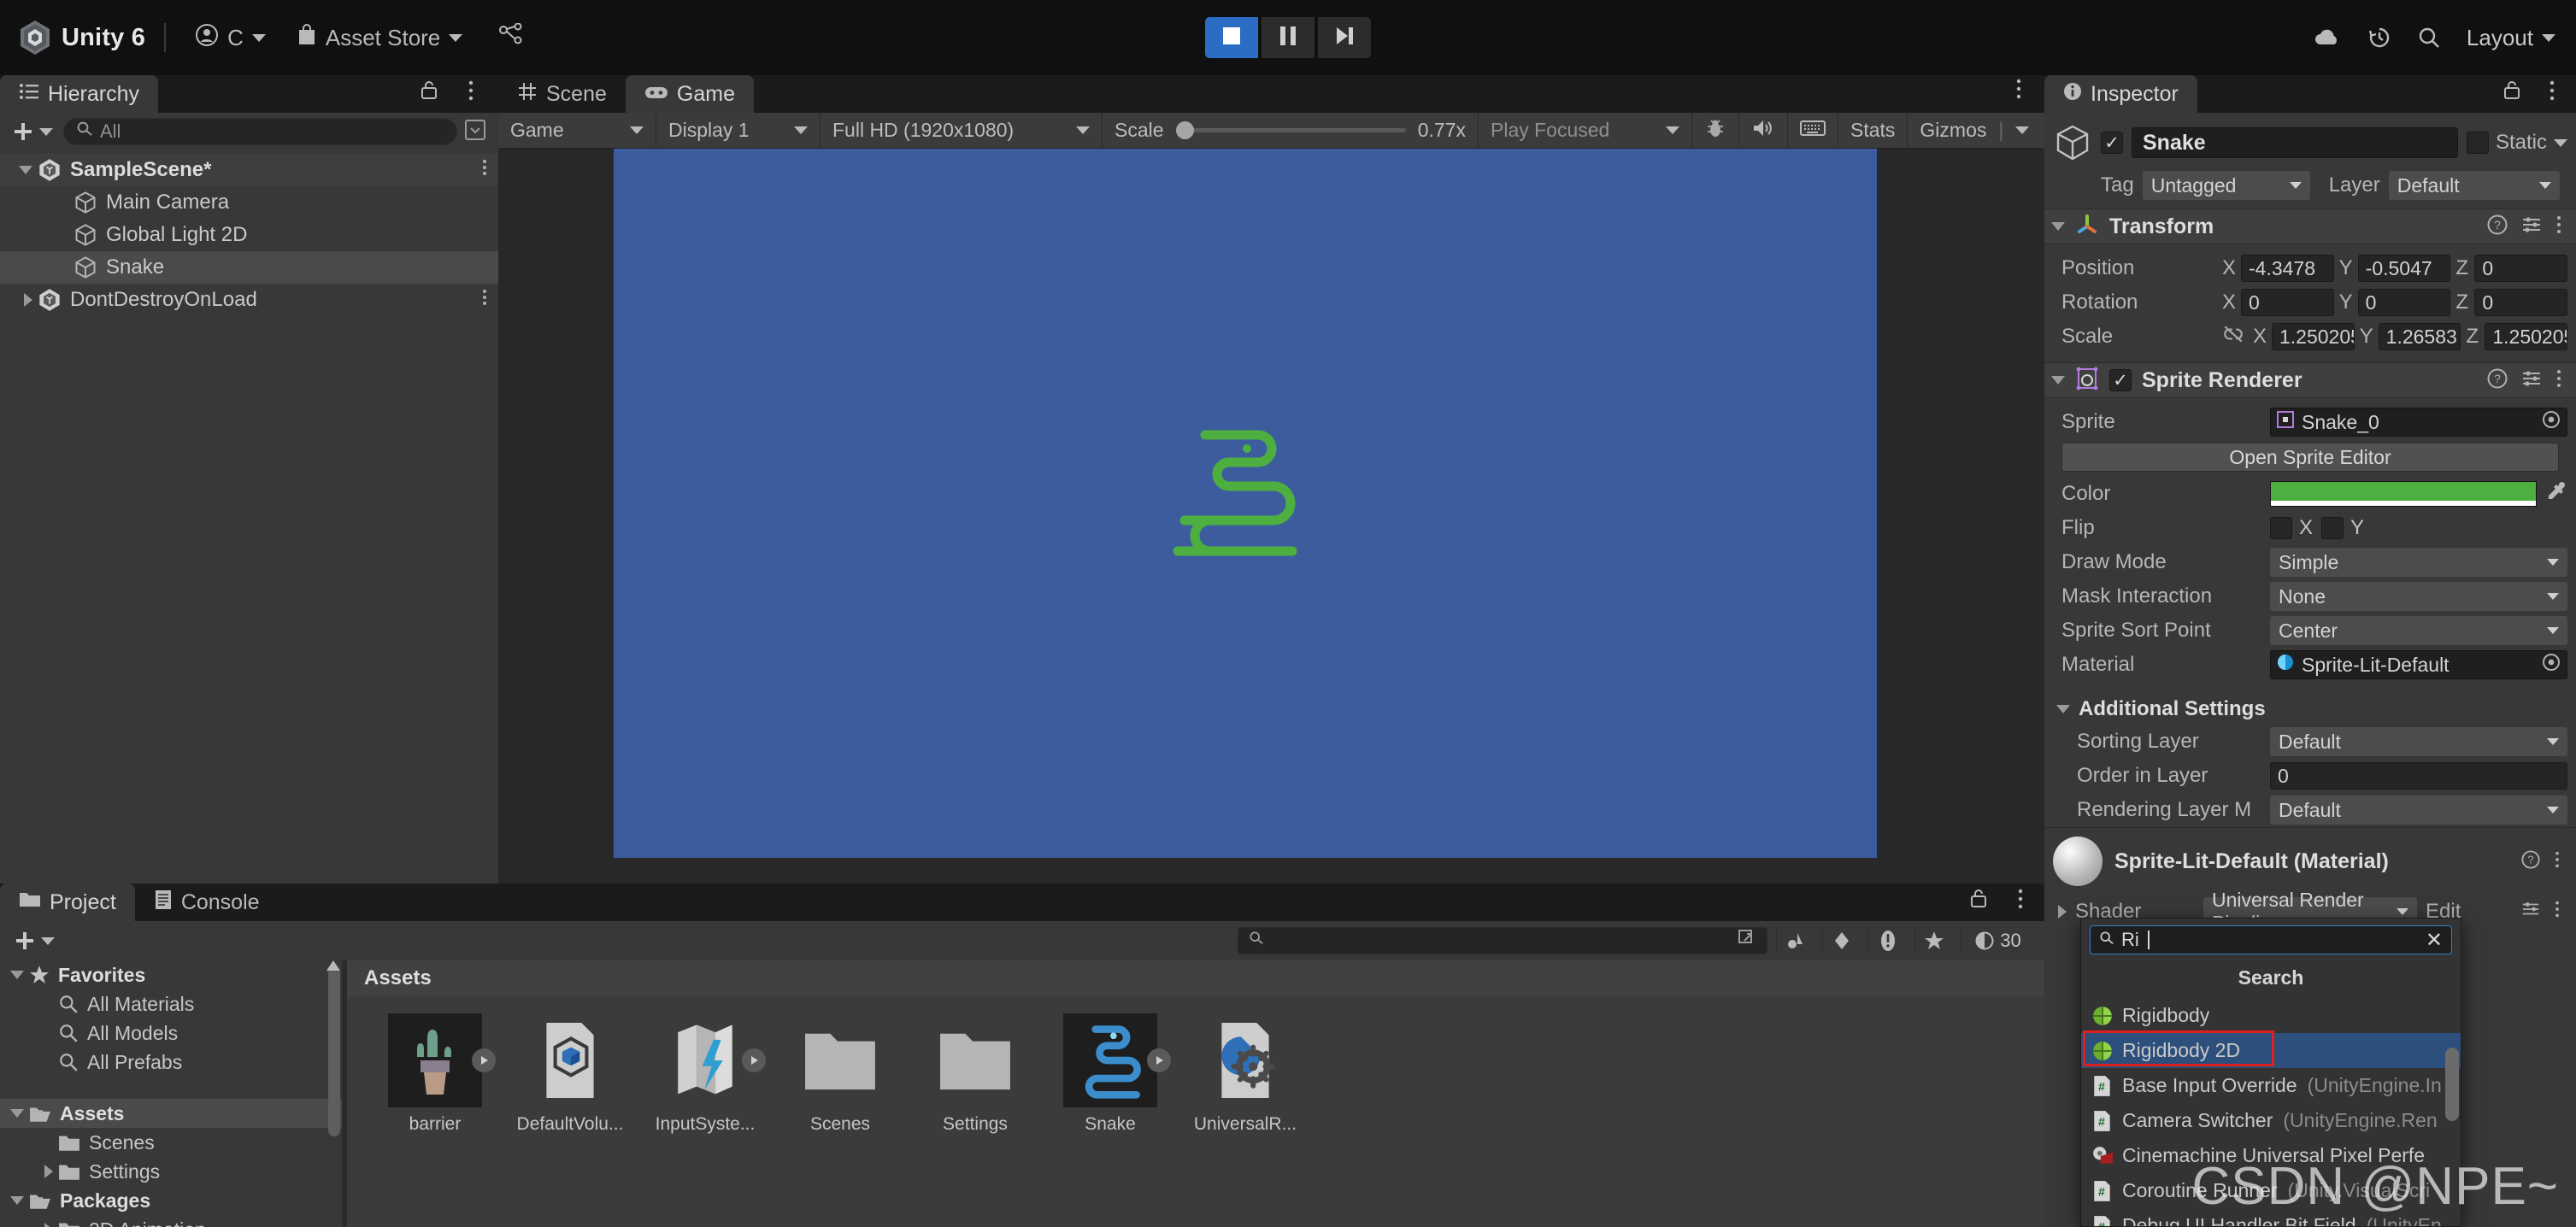  I want to click on tab-inspector: Inspector, so click(2120, 94).